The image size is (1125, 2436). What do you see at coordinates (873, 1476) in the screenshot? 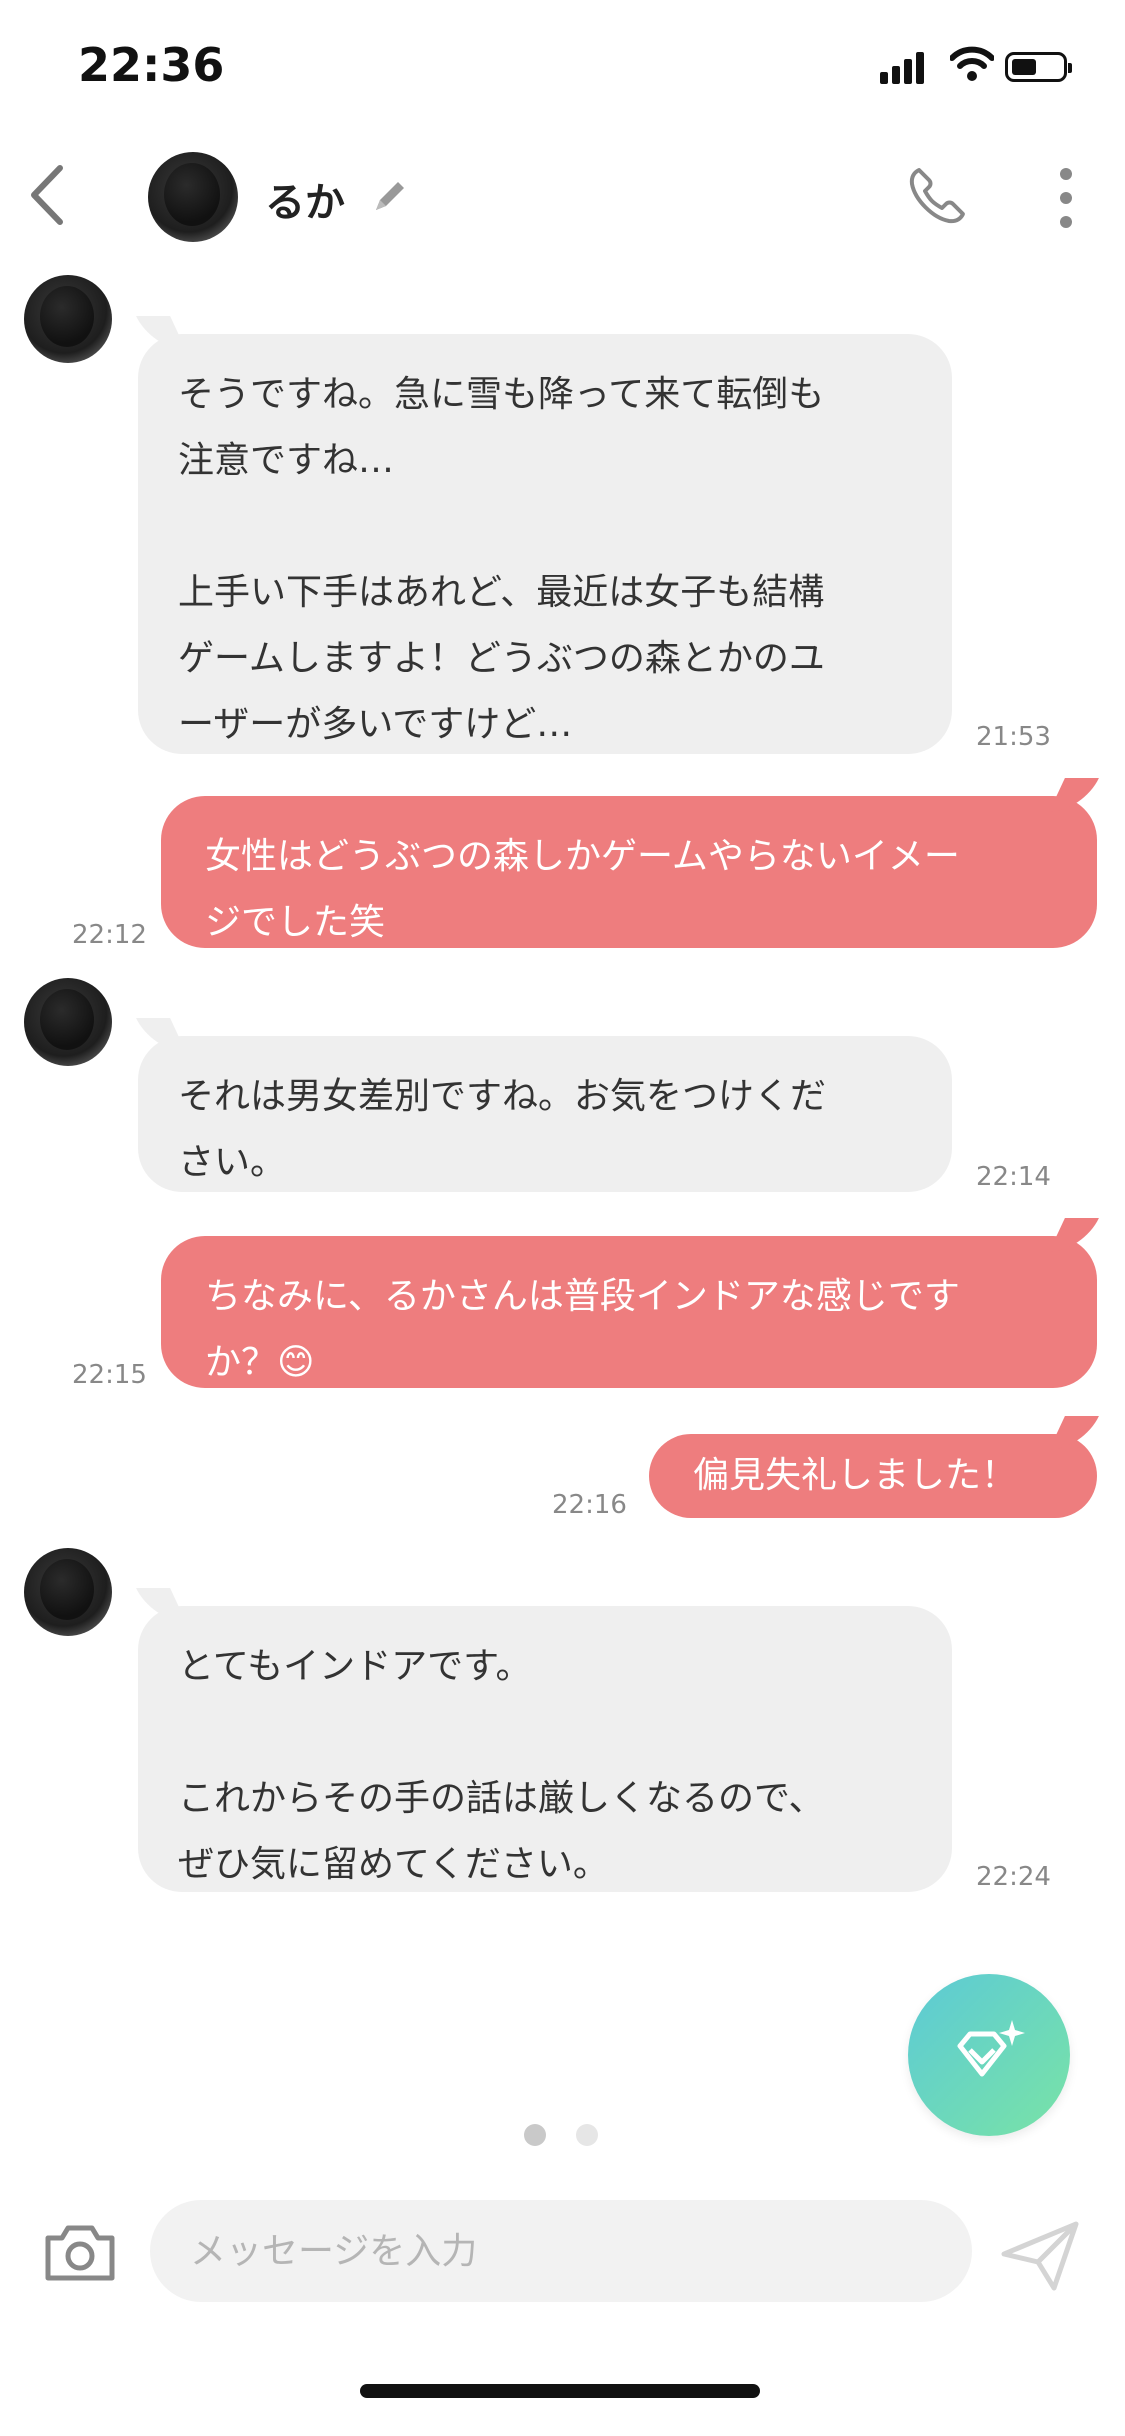
I see `outgoing-message-bubble: 偏見失礼しました！` at bounding box center [873, 1476].